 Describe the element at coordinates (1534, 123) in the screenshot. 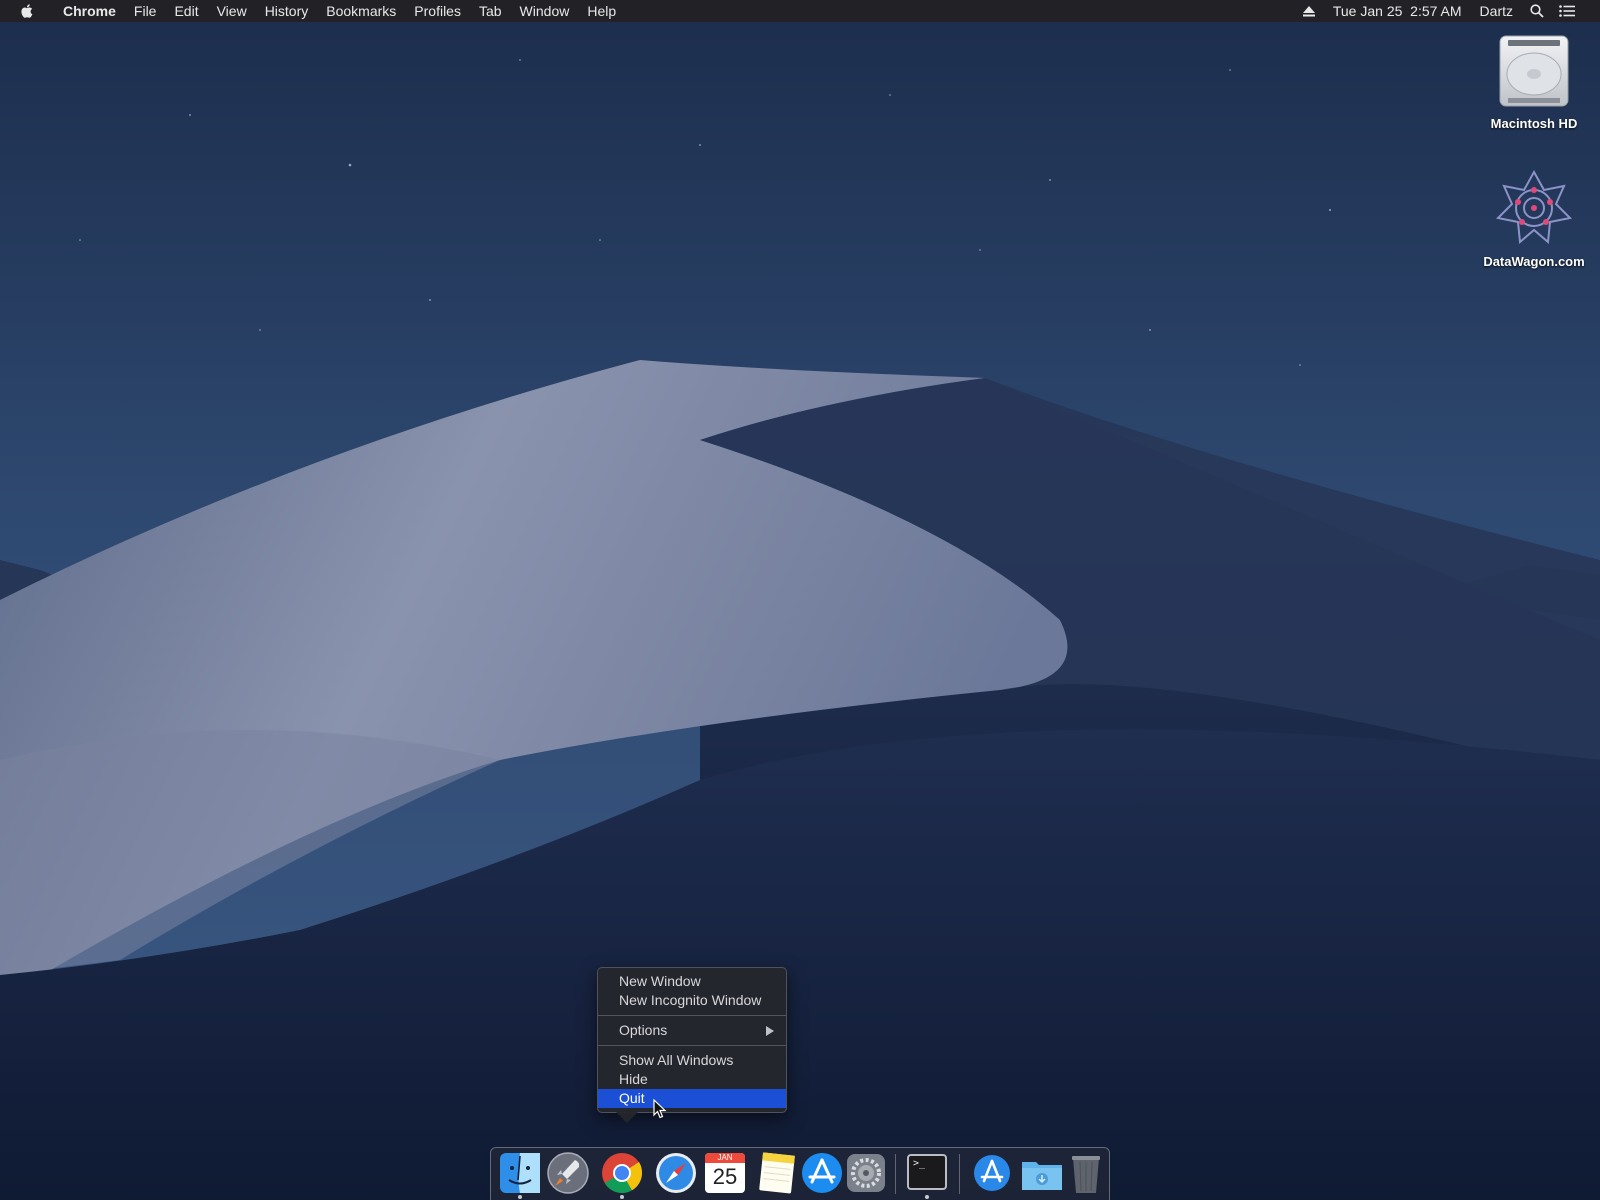

I see `desktop-icon-label: Macintosh HD` at that location.